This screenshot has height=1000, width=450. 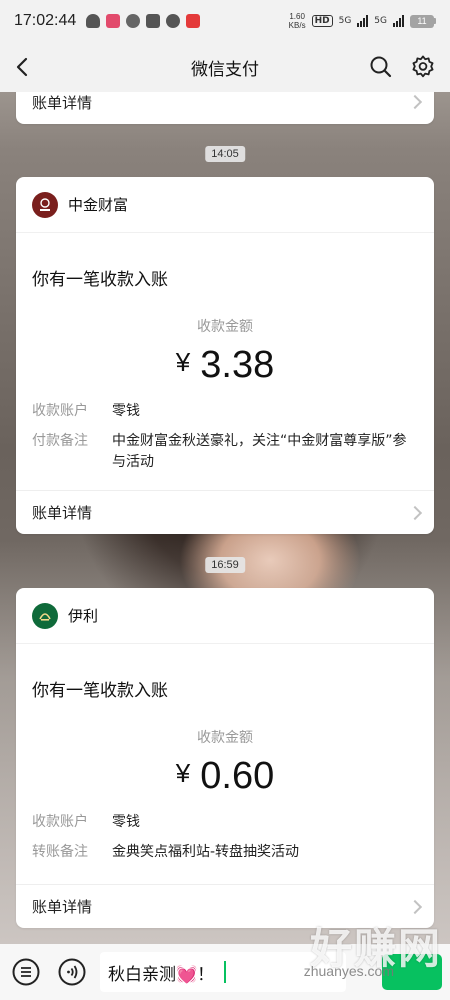 What do you see at coordinates (23, 67) in the screenshot?
I see `back-icon` at bounding box center [23, 67].